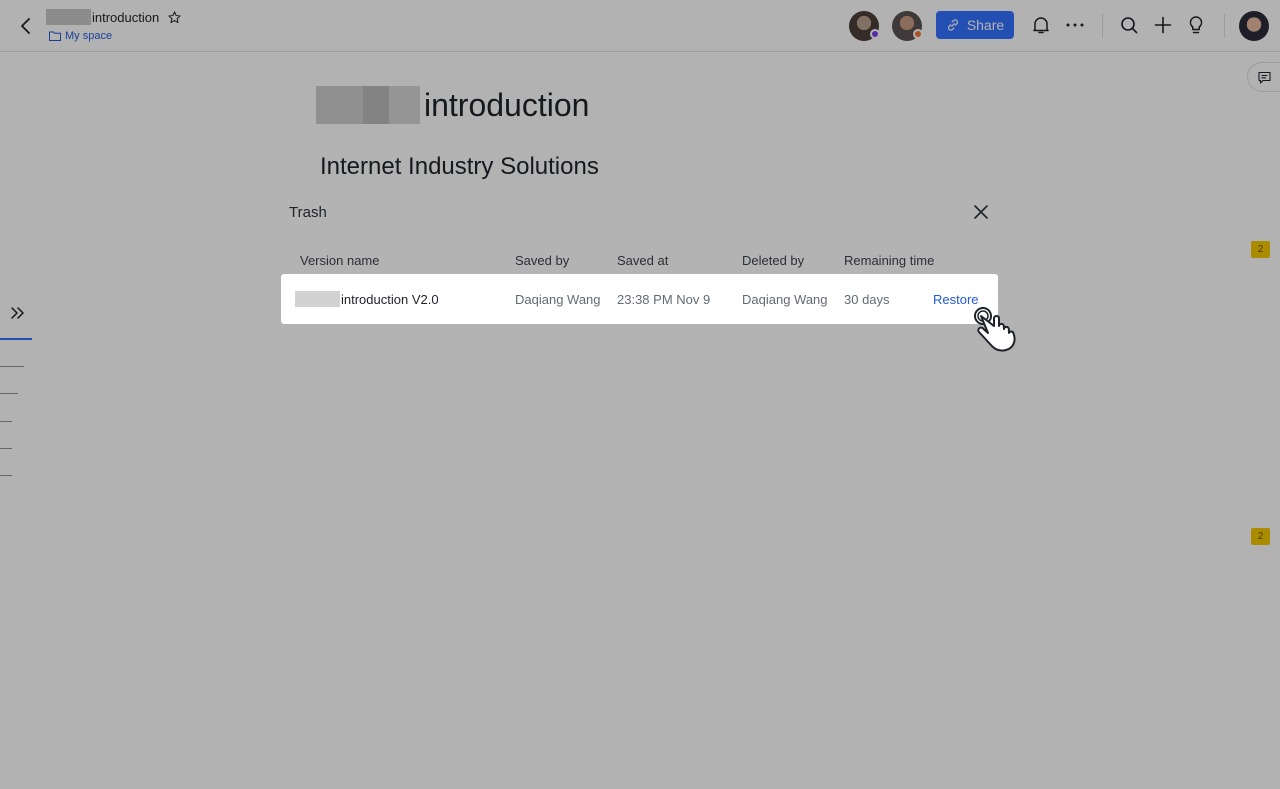 The width and height of the screenshot is (1280, 789). What do you see at coordinates (558, 299) in the screenshot?
I see `saved-by-cell: Daqiang Wang` at bounding box center [558, 299].